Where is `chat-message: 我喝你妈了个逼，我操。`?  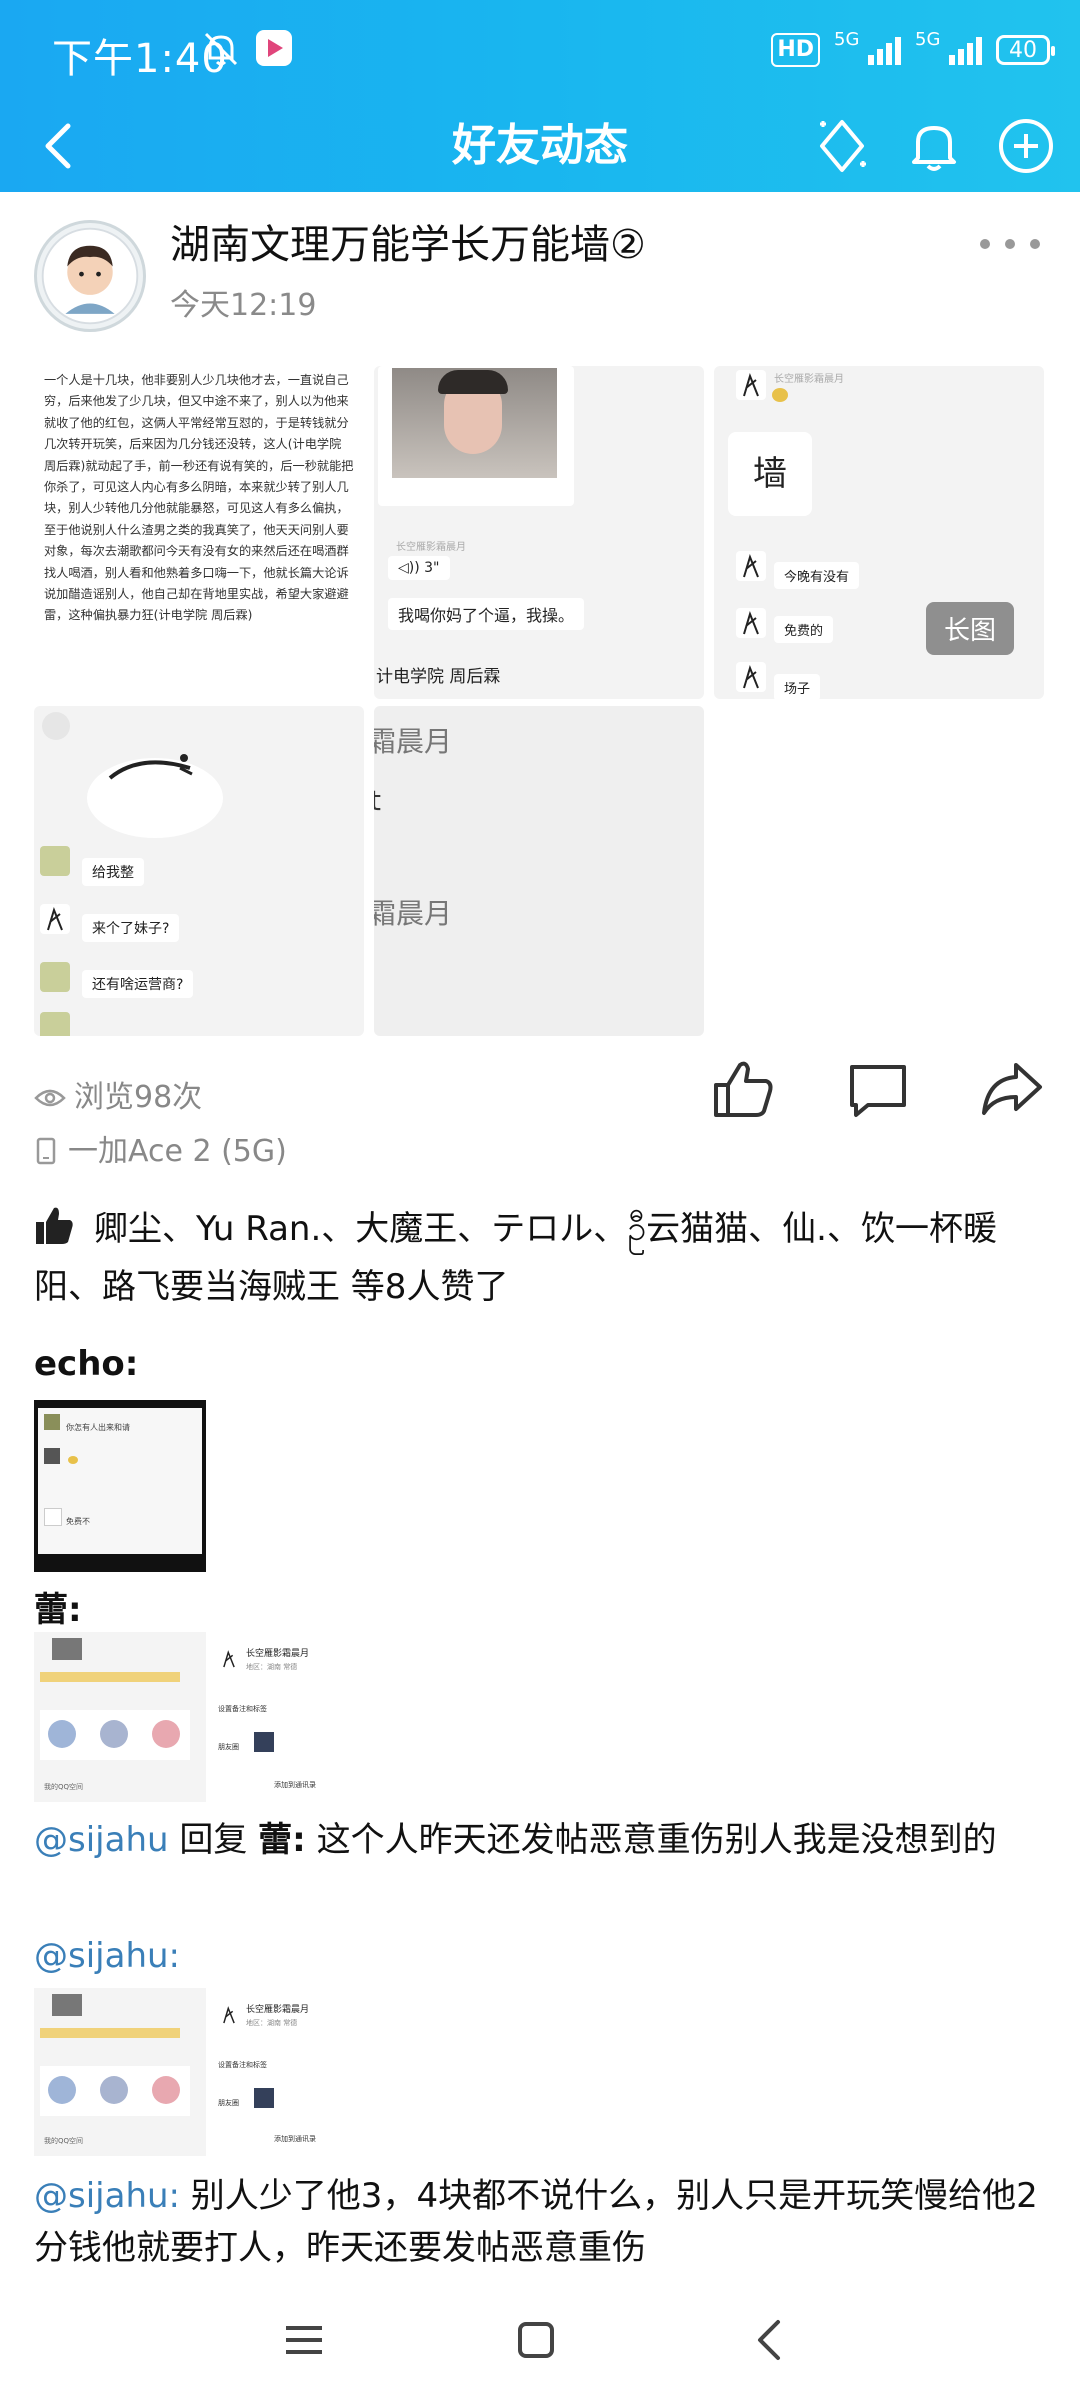
chat-message: 我喝你妈了个逼，我操。 is located at coordinates (486, 614).